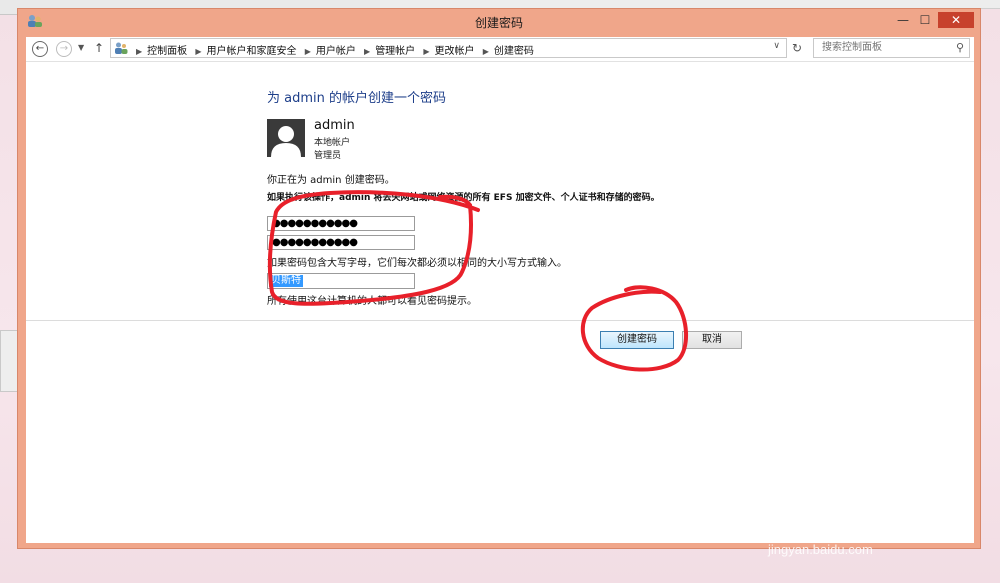  What do you see at coordinates (99, 48) in the screenshot?
I see `up-icon: ↑` at bounding box center [99, 48].